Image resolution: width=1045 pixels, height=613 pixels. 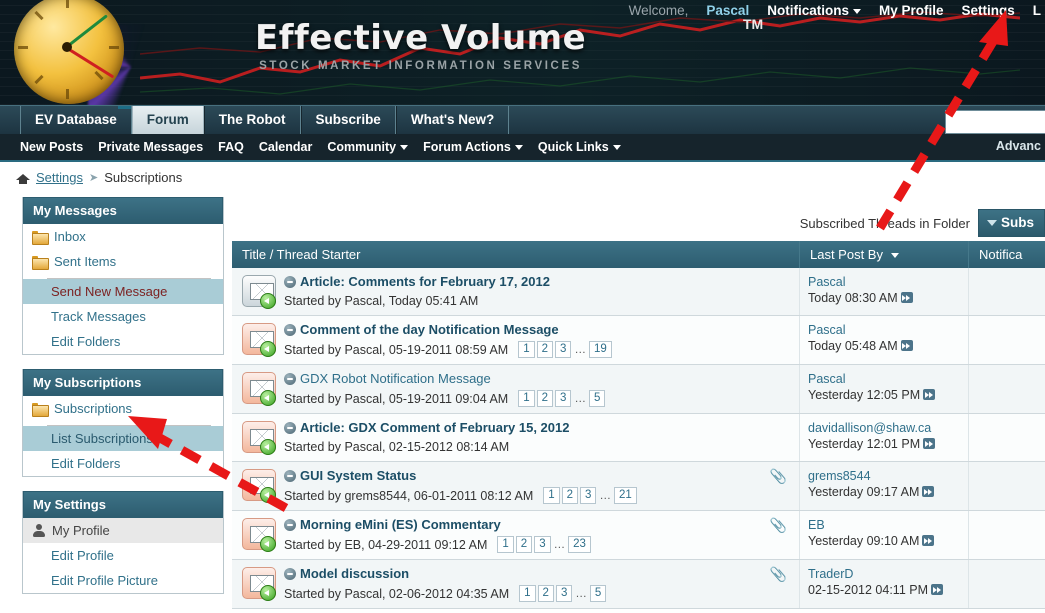 What do you see at coordinates (625, 495) in the screenshot?
I see `page-link: 21` at bounding box center [625, 495].